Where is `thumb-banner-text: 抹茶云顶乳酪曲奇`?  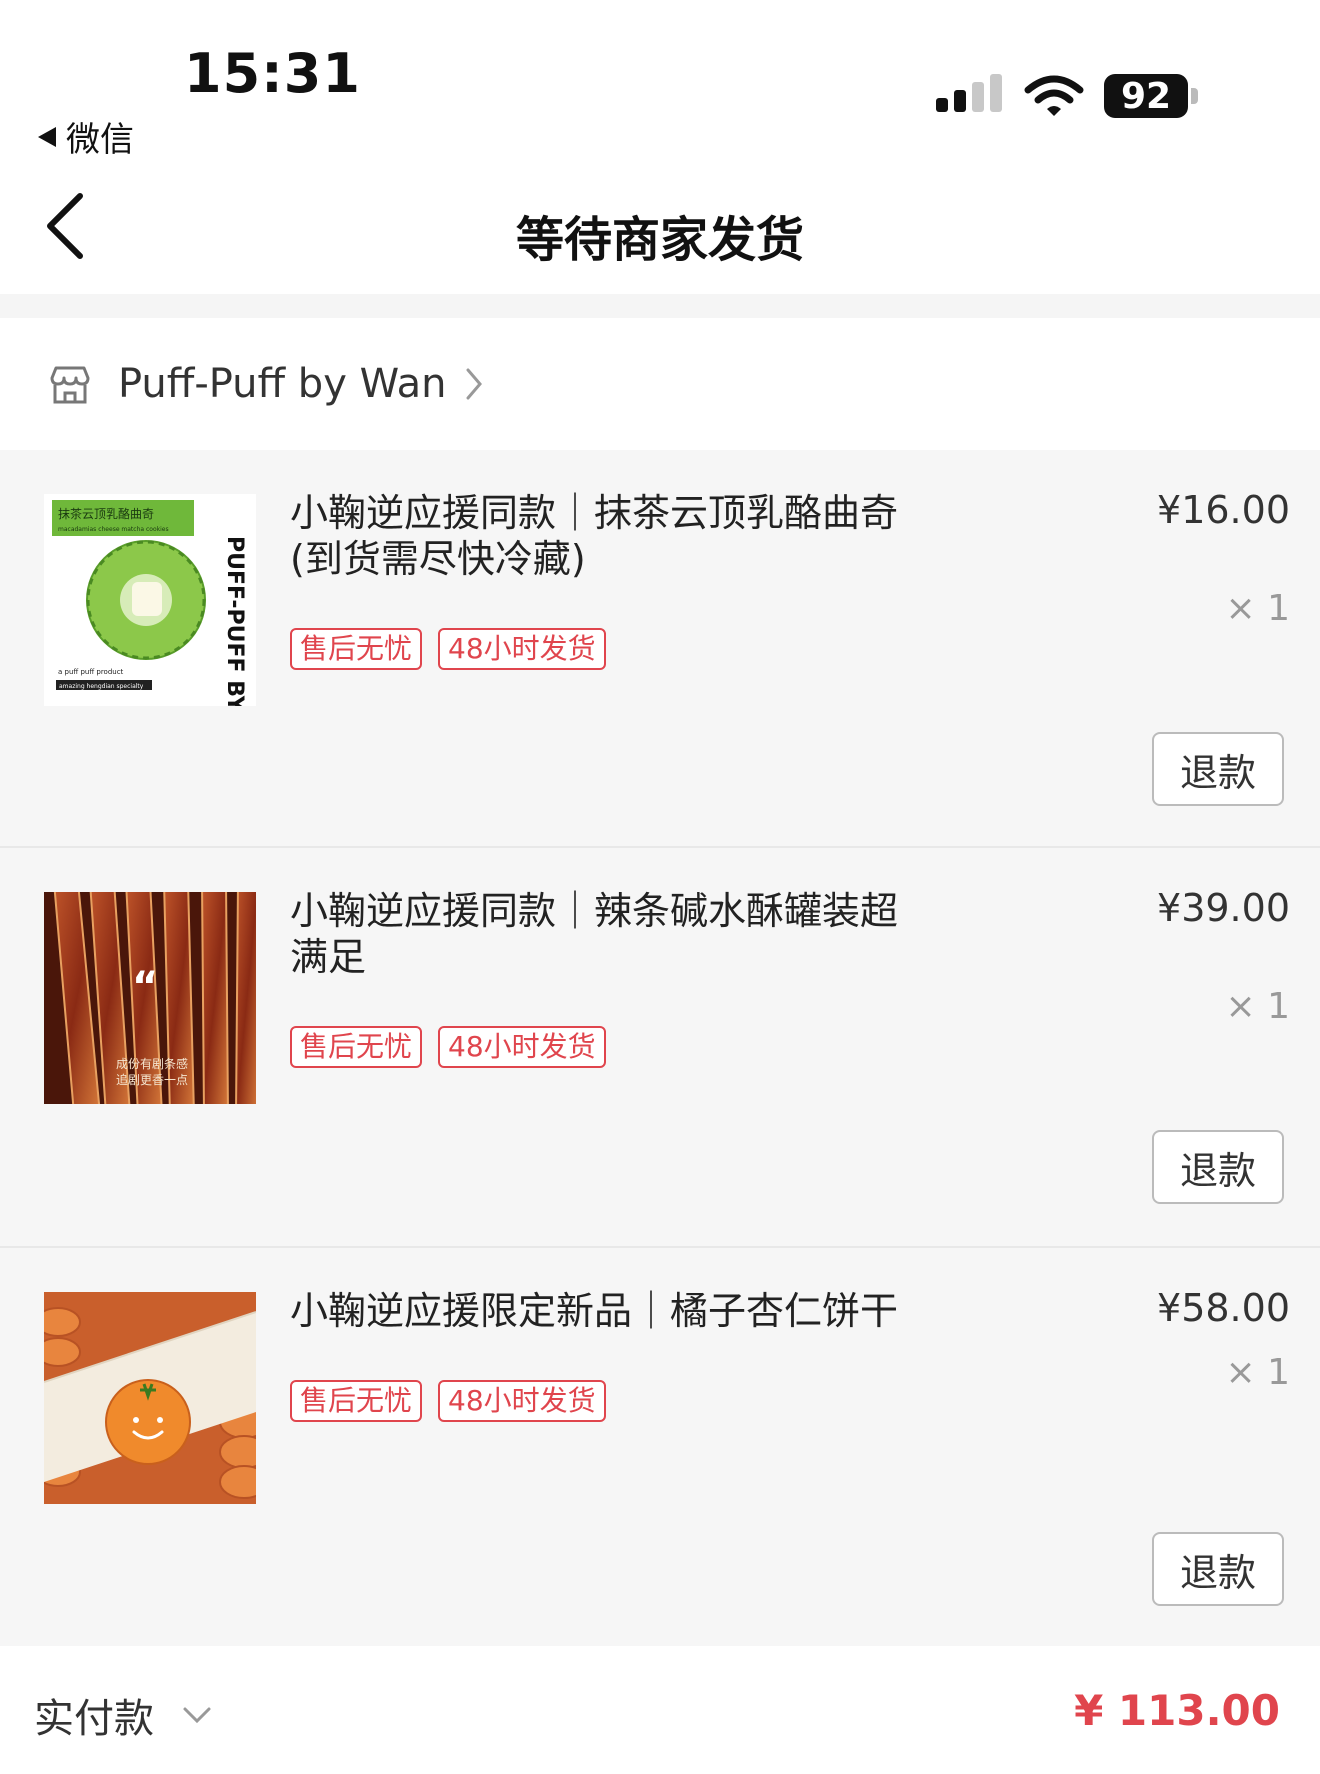 thumb-banner-text: 抹茶云顶乳酪曲奇 is located at coordinates (106, 513).